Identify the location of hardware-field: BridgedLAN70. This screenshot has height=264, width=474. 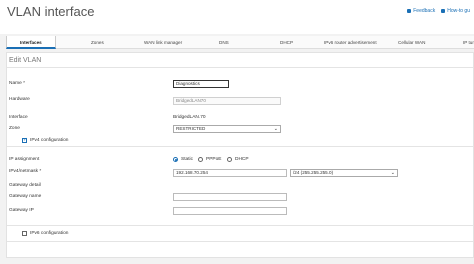
(227, 101).